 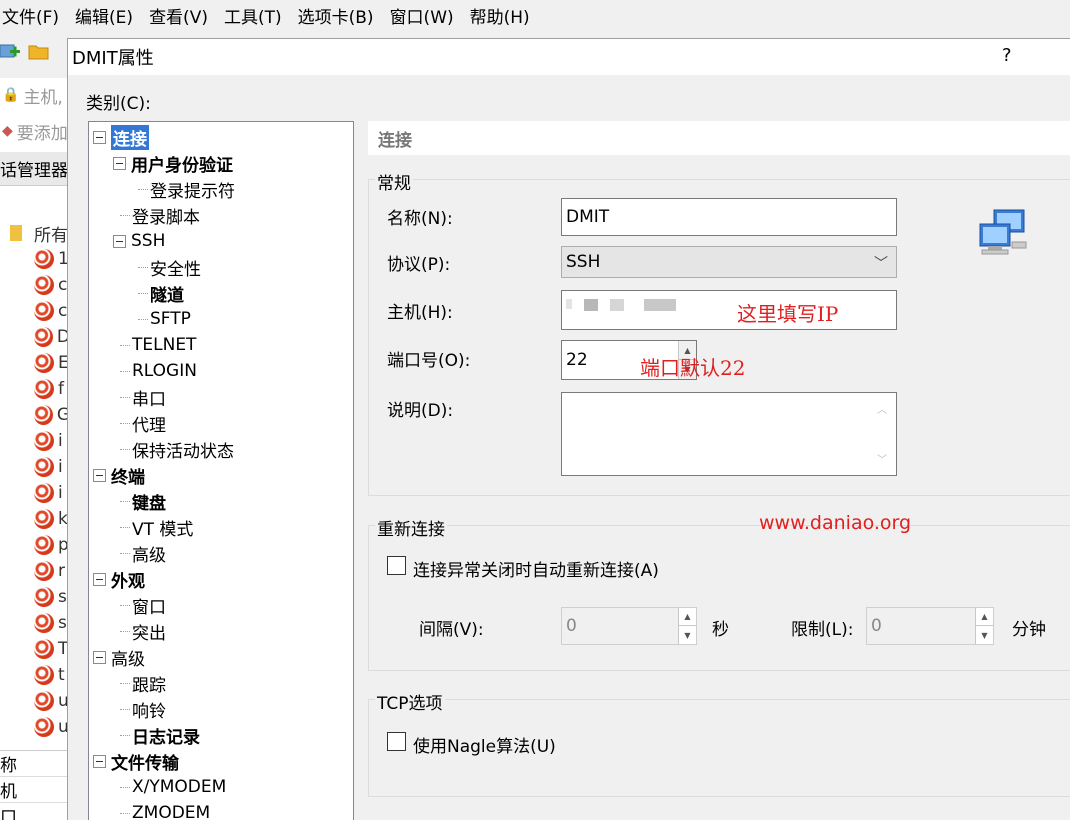 I want to click on description-textarea: ︿ ﹀, so click(x=729, y=434).